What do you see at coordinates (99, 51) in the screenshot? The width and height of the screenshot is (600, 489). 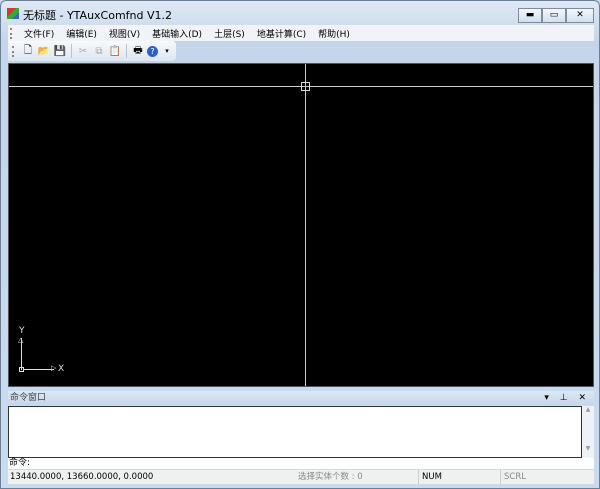 I see `copy-icon: ⧉` at bounding box center [99, 51].